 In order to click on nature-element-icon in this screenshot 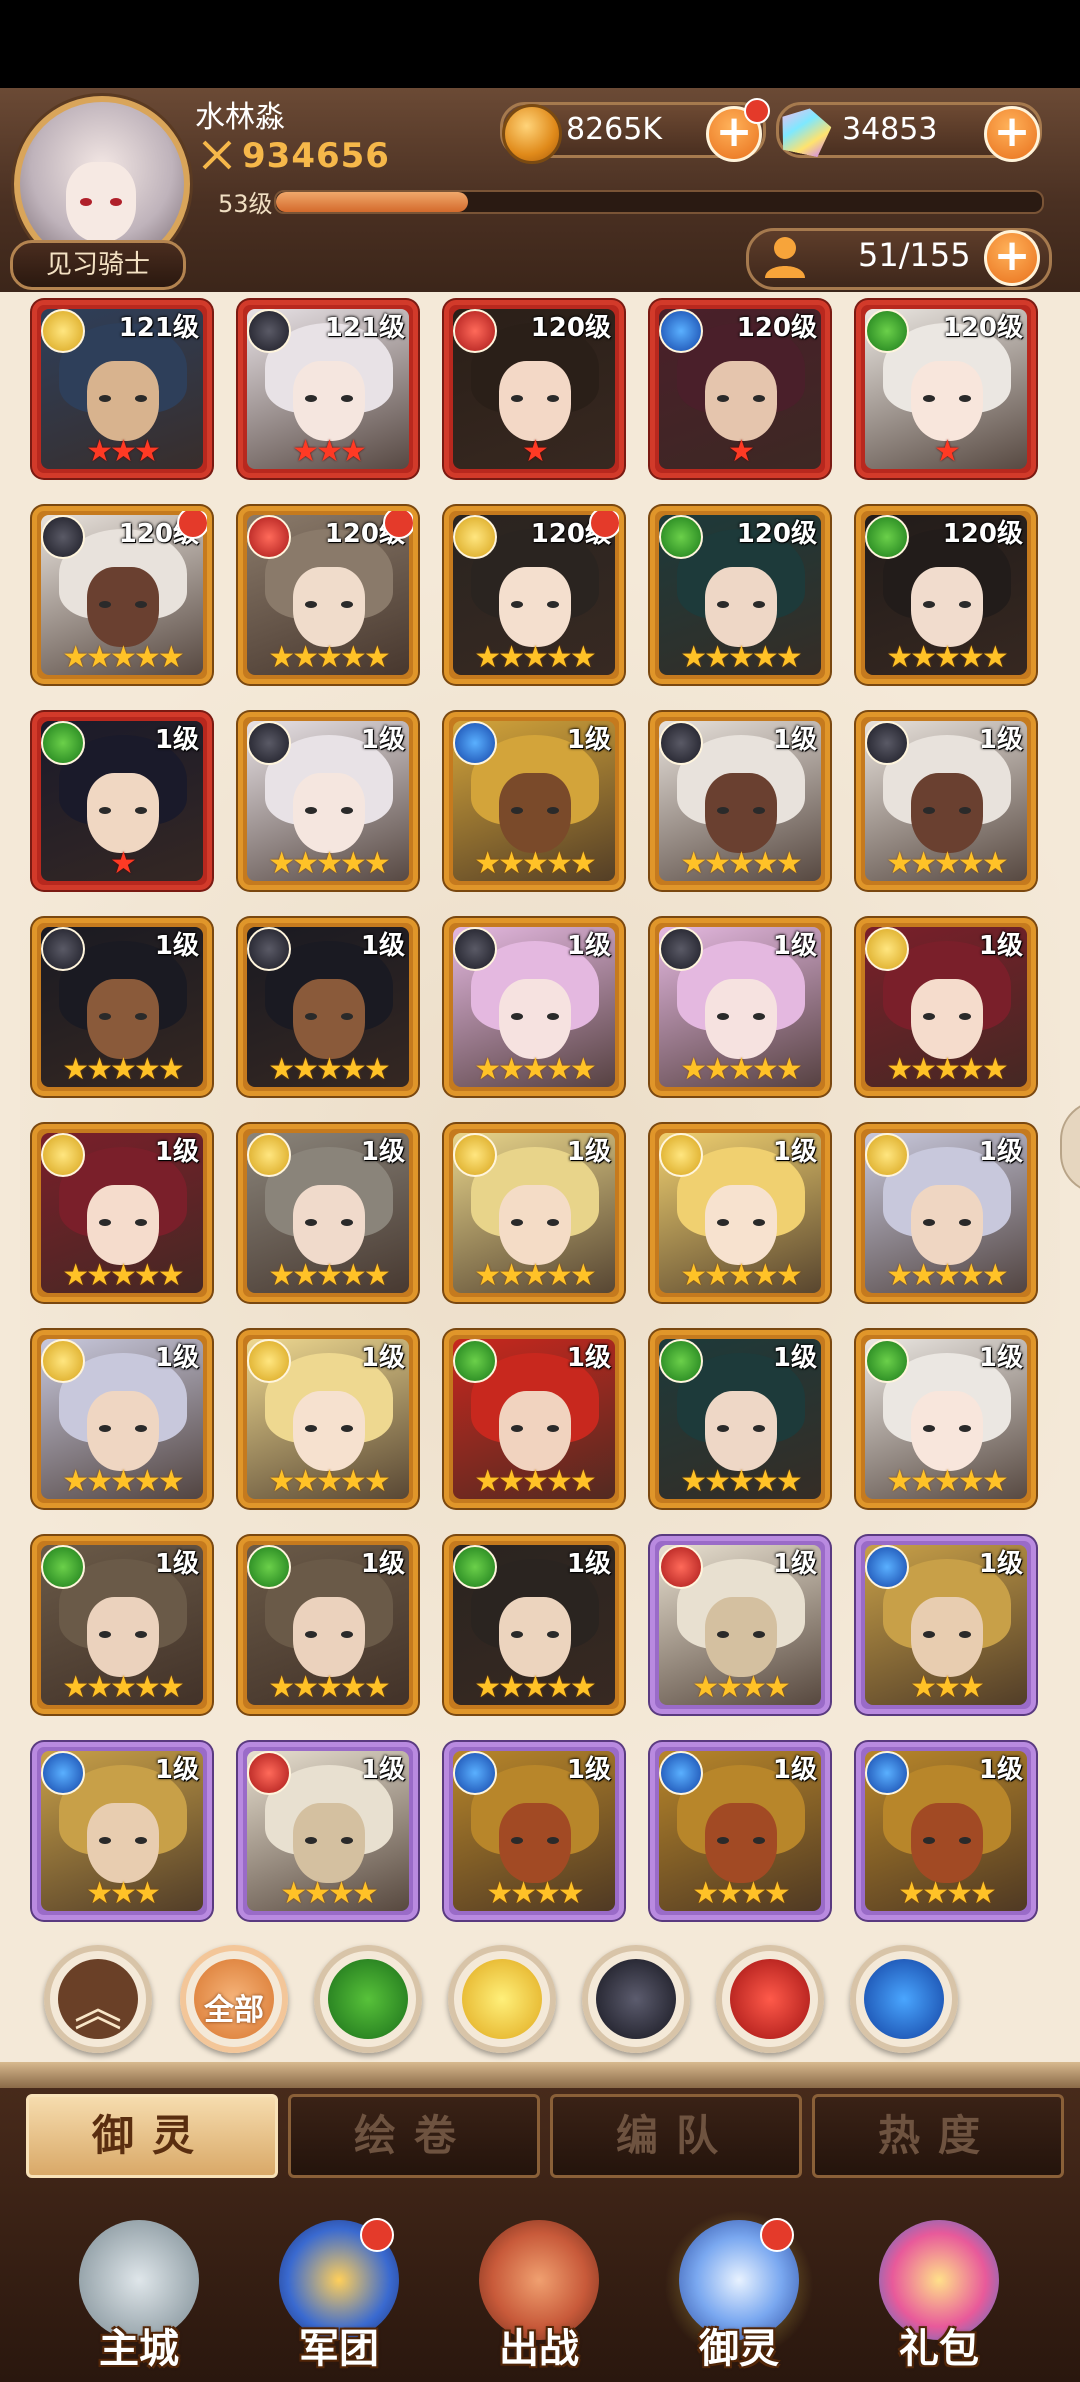, I will do `click(63, 1567)`.